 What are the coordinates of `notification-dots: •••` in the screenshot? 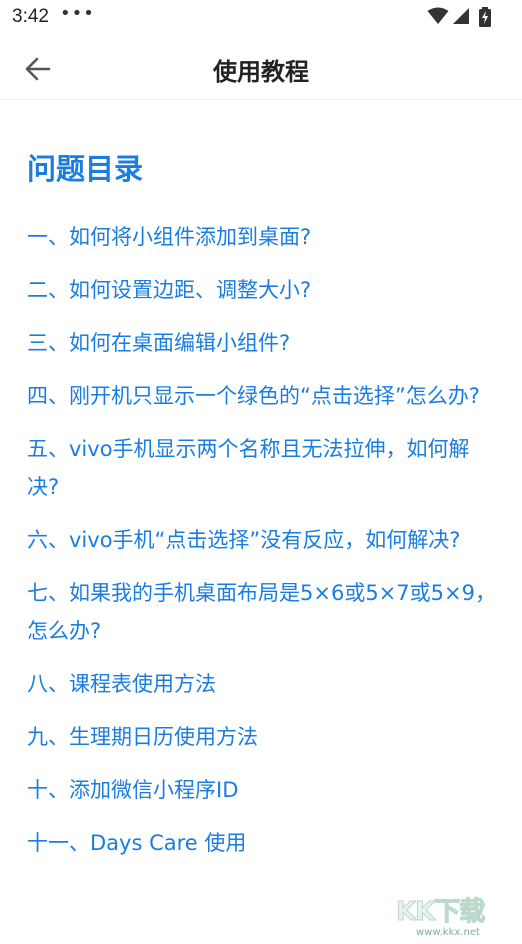 It's located at (77, 13).